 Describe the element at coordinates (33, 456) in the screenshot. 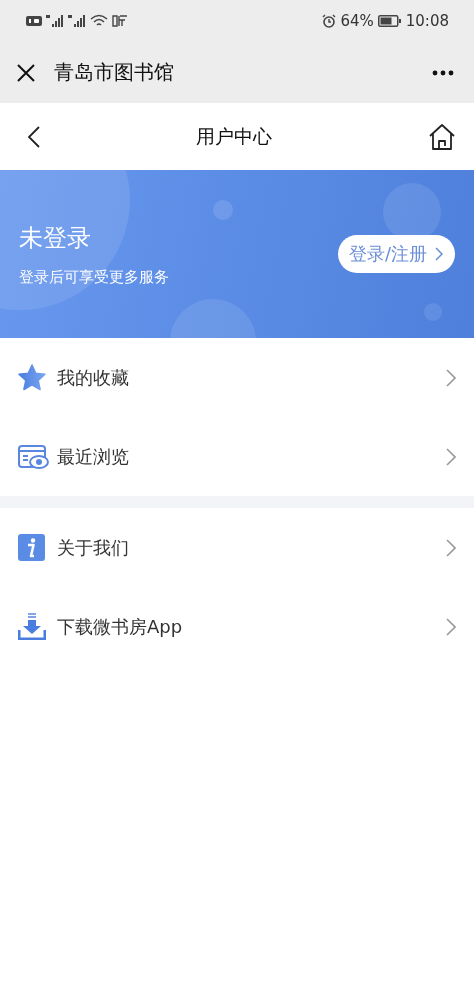

I see `browser-eye-icon` at that location.